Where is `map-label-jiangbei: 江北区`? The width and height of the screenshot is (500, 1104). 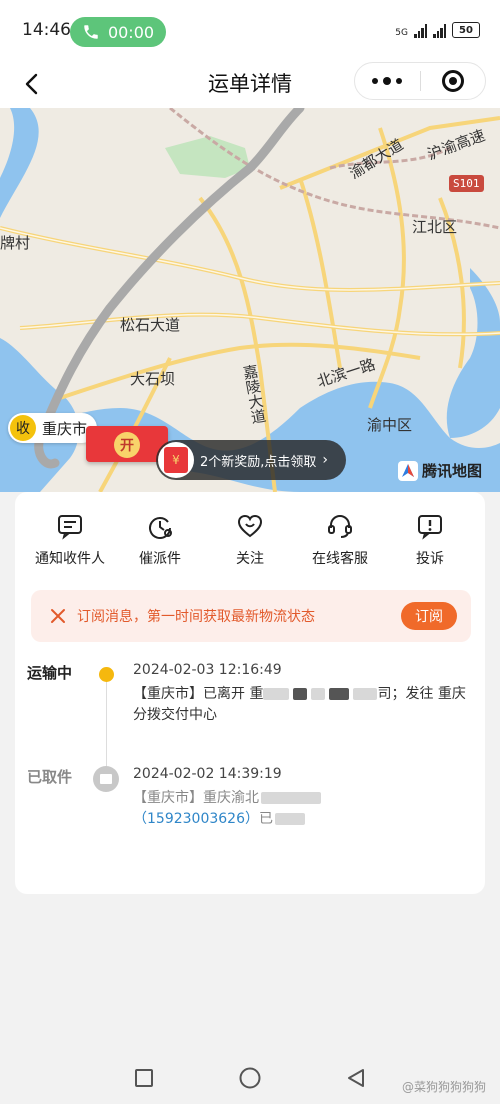 map-label-jiangbei: 江北区 is located at coordinates (435, 227).